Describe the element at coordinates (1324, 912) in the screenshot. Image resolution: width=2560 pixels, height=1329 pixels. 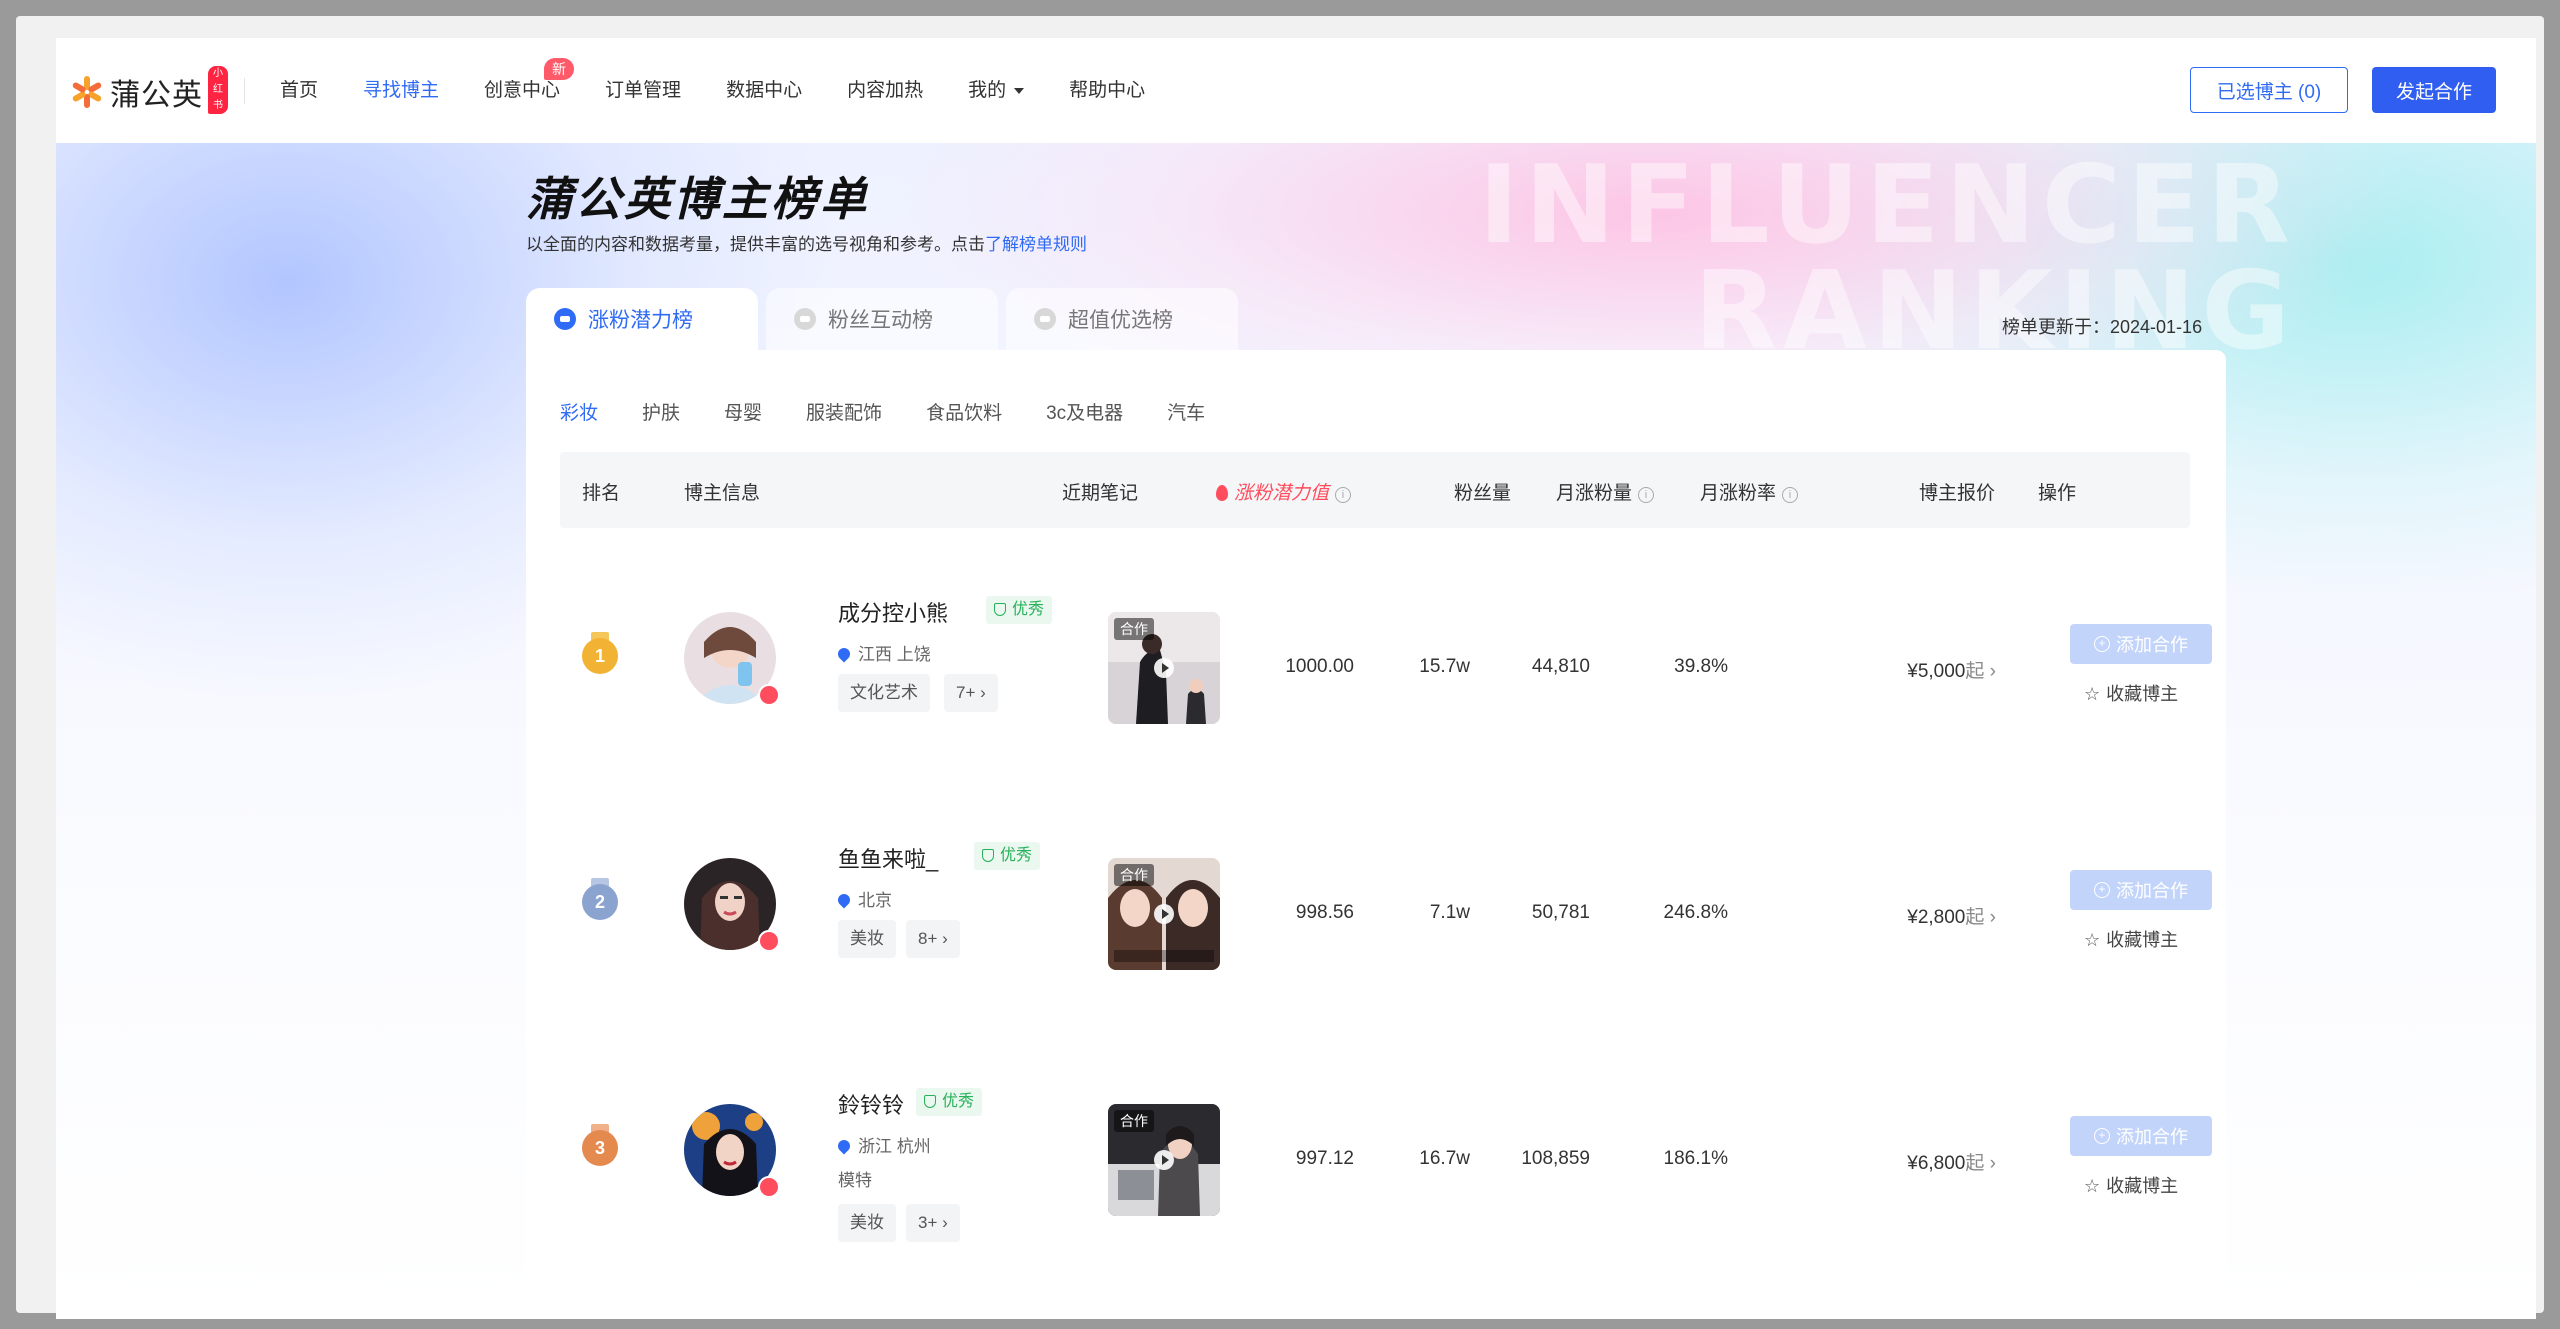
I see `potential-value: 998.56` at that location.